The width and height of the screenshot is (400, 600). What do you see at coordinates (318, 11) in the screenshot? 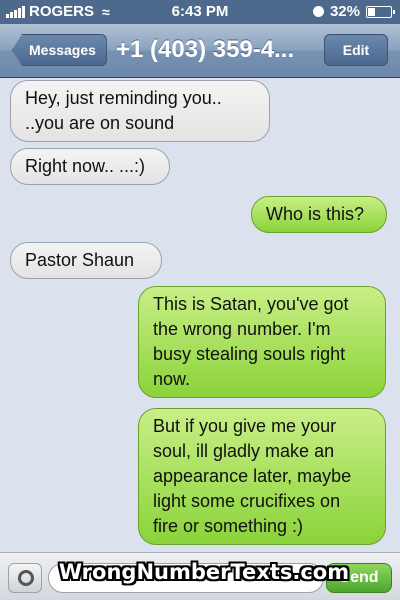
I see `clock-icon` at bounding box center [318, 11].